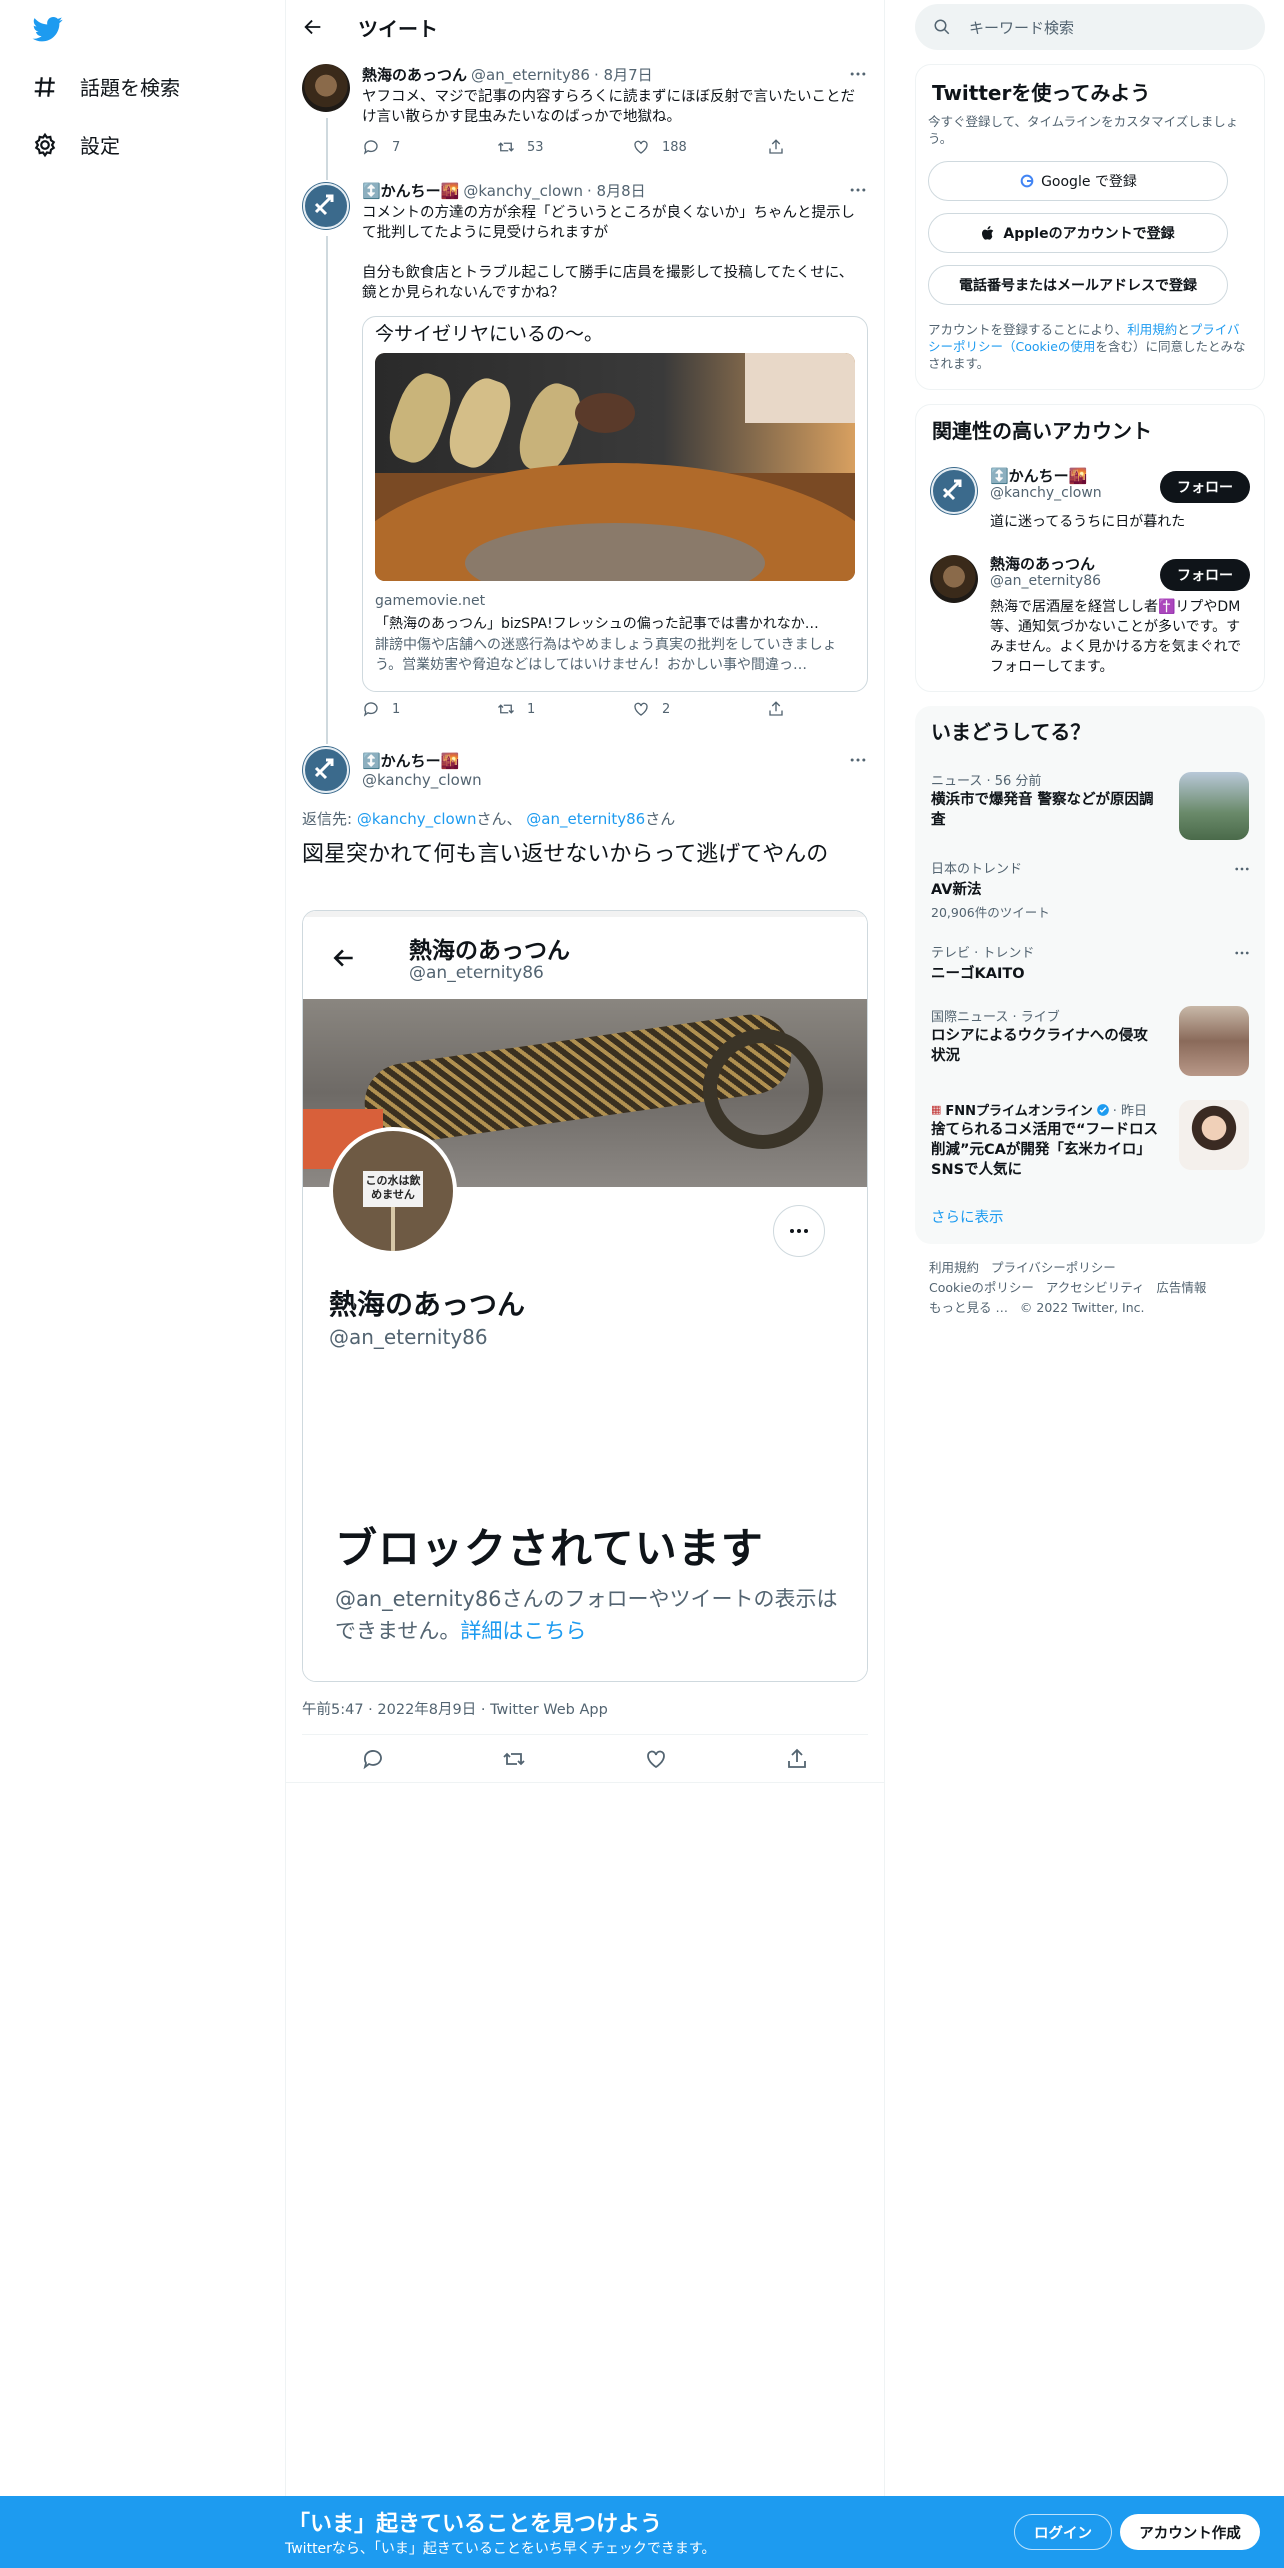 The image size is (1284, 2568). What do you see at coordinates (106, 86) in the screenshot?
I see `nav-explore: 話題を検索` at bounding box center [106, 86].